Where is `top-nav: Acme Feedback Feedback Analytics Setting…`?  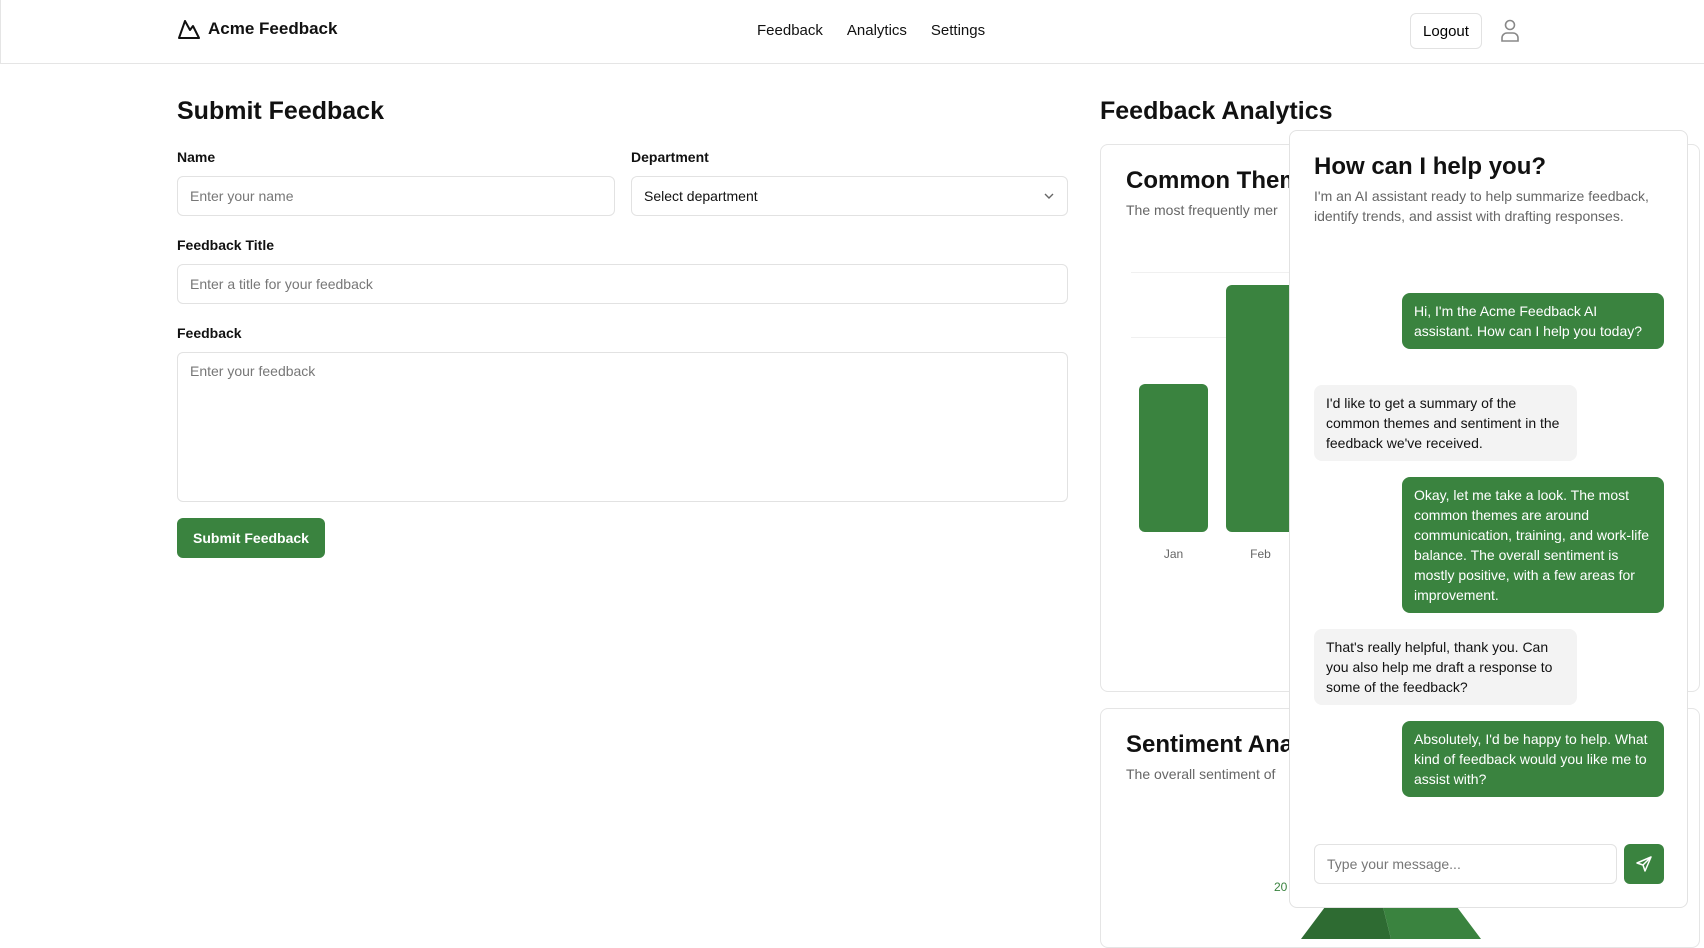
top-nav: Acme Feedback Feedback Analytics Setting… is located at coordinates (852, 32).